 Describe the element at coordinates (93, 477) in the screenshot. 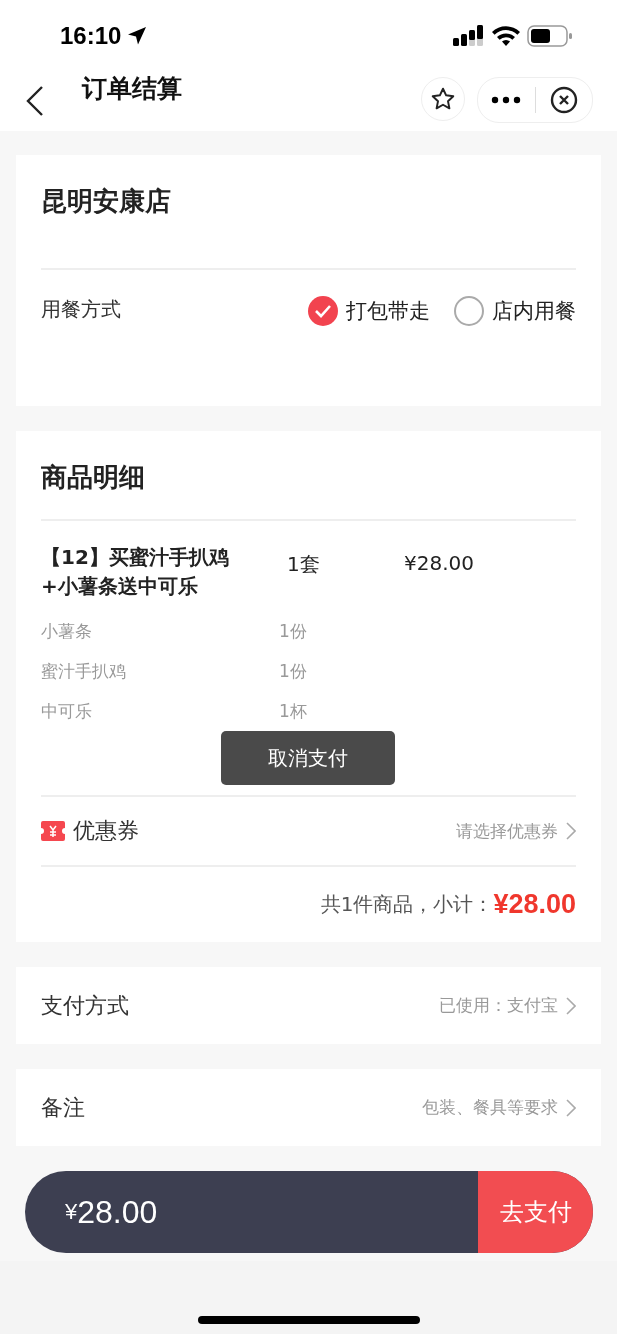

I see `section-title: 商品明细` at that location.